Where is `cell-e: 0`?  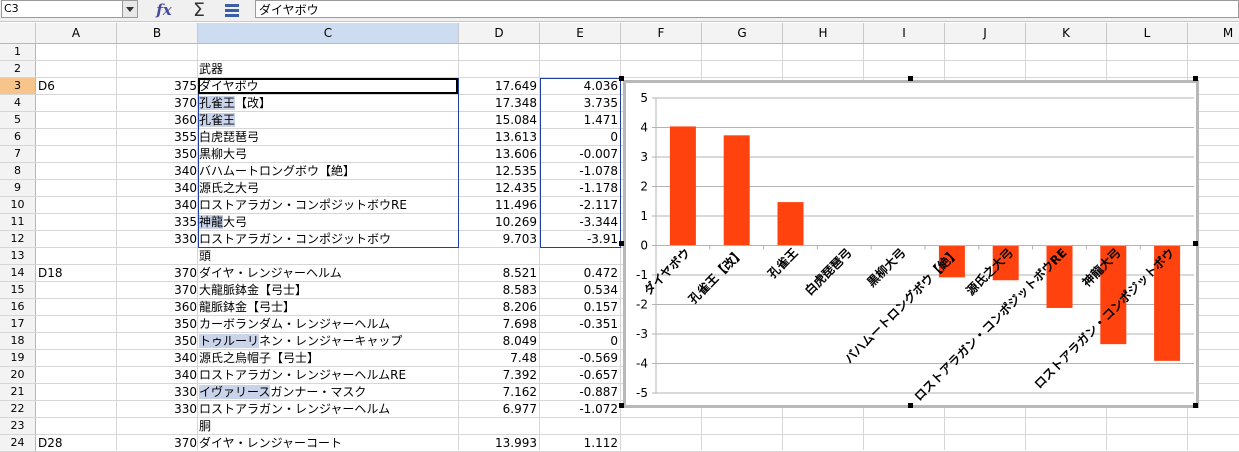 cell-e: 0 is located at coordinates (579, 341).